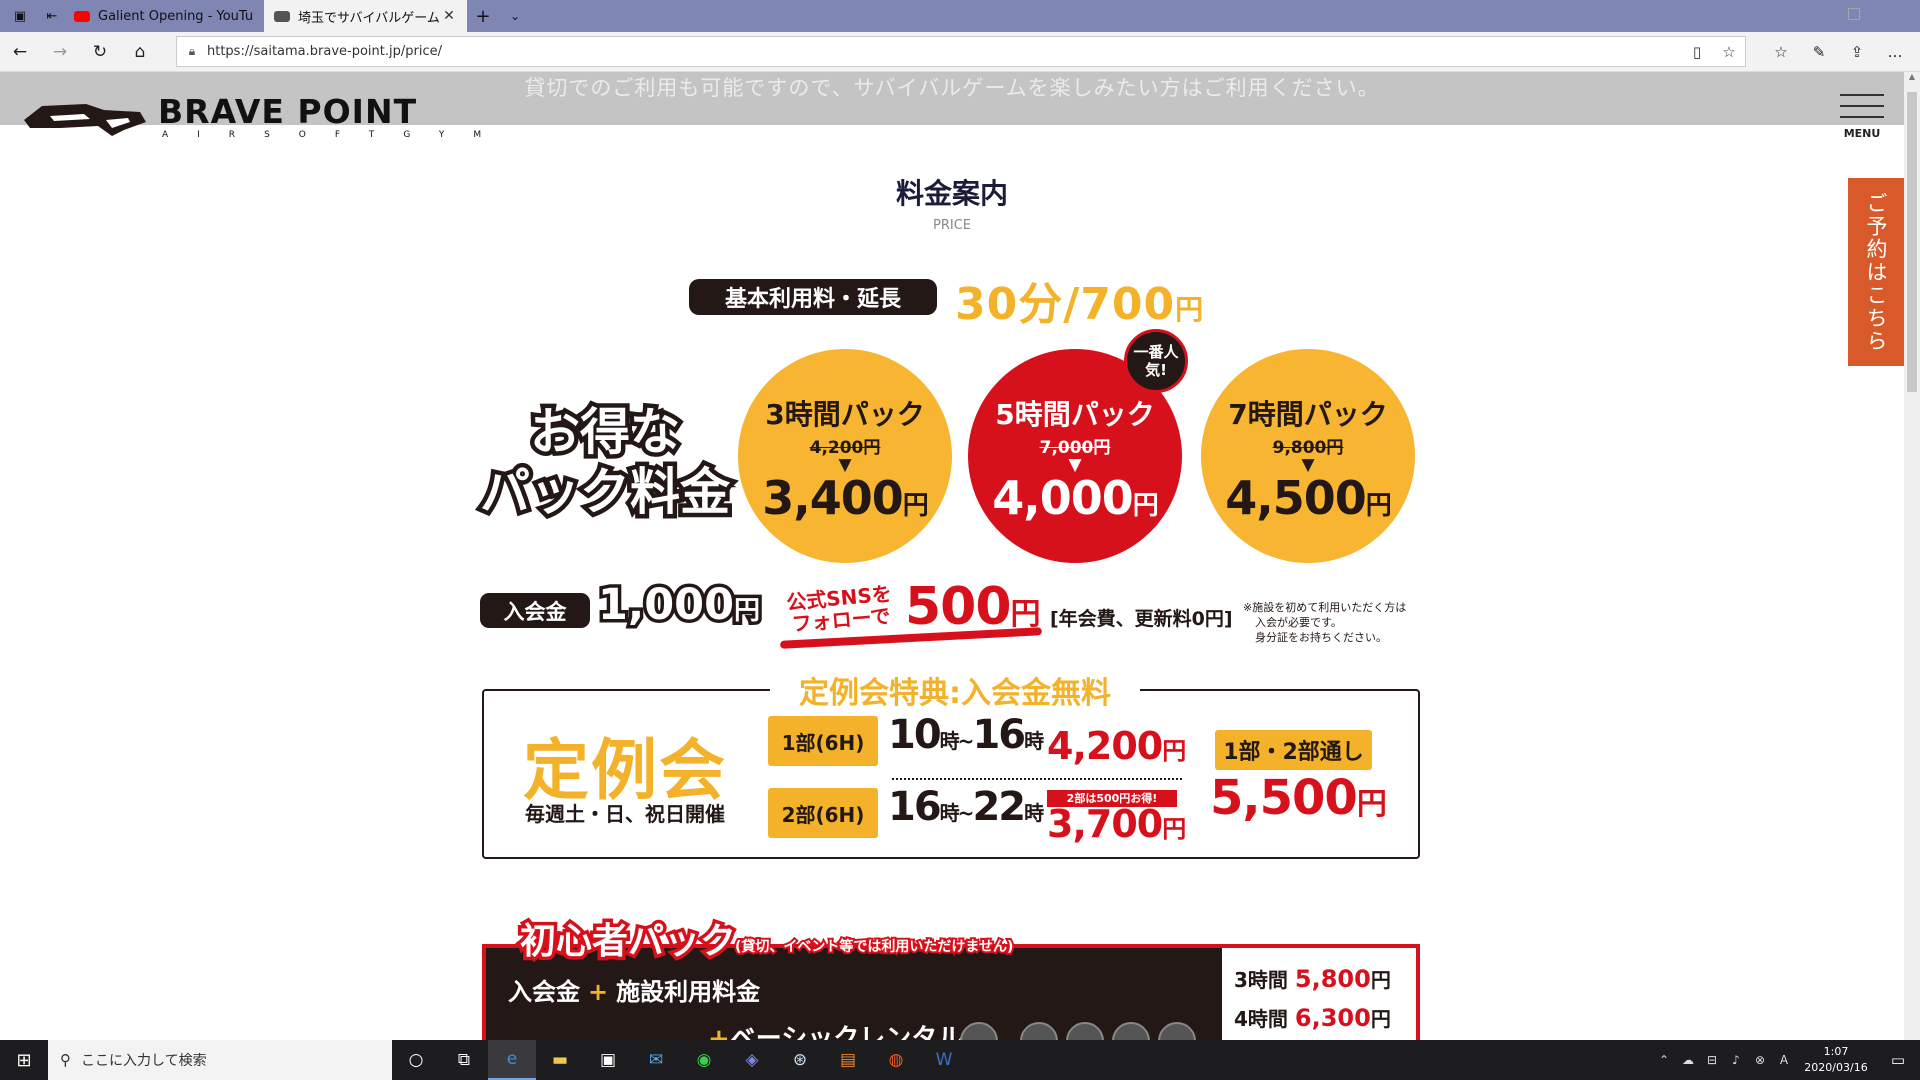 The width and height of the screenshot is (1920, 1080). I want to click on part1-label: 1部(6H), so click(823, 741).